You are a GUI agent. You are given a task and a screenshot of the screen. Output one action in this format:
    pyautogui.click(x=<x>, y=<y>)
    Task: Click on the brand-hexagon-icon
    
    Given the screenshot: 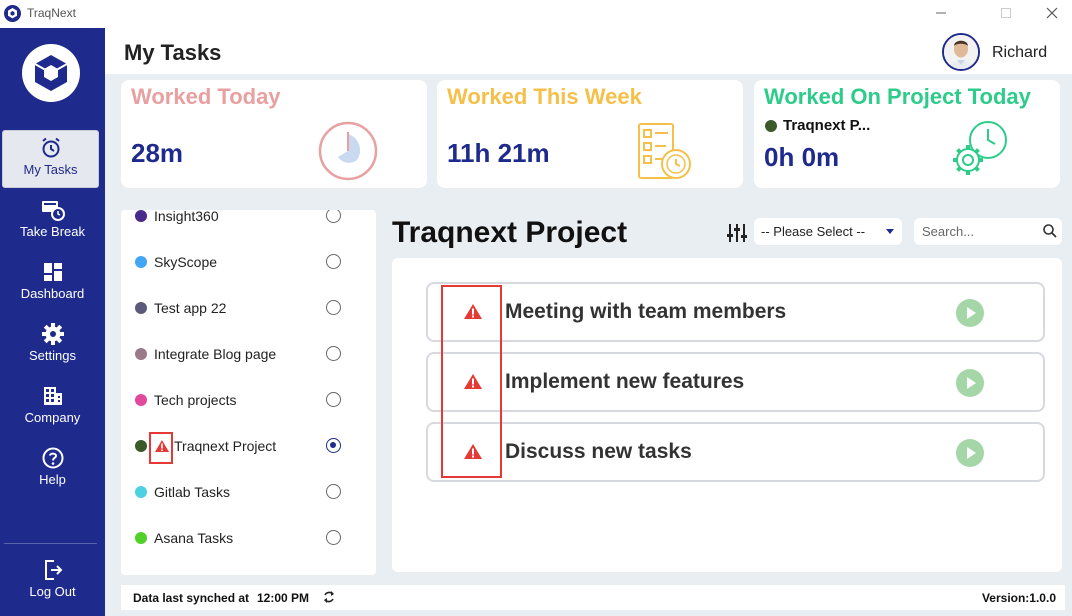 What is the action you would take?
    pyautogui.click(x=51, y=73)
    